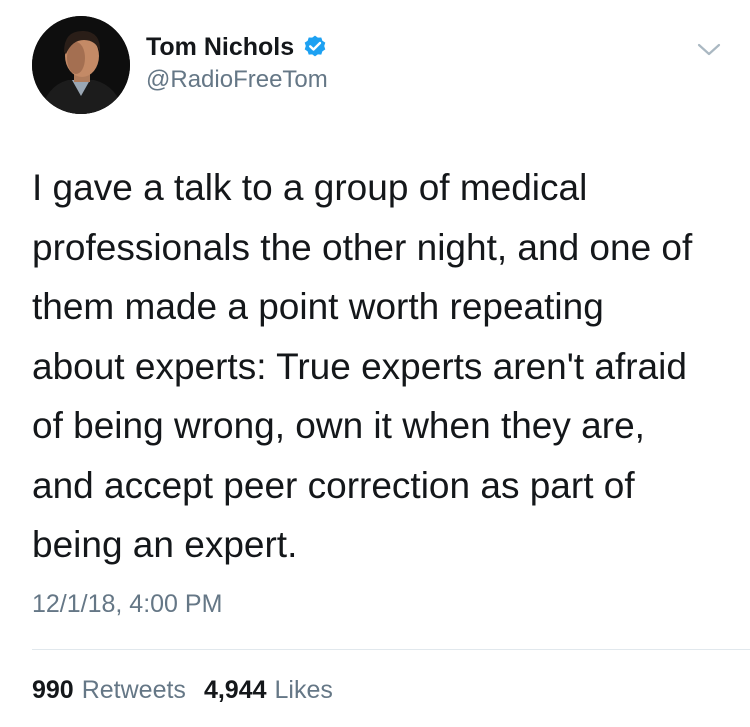 Image resolution: width=750 pixels, height=727 pixels. I want to click on avatar, so click(81, 65).